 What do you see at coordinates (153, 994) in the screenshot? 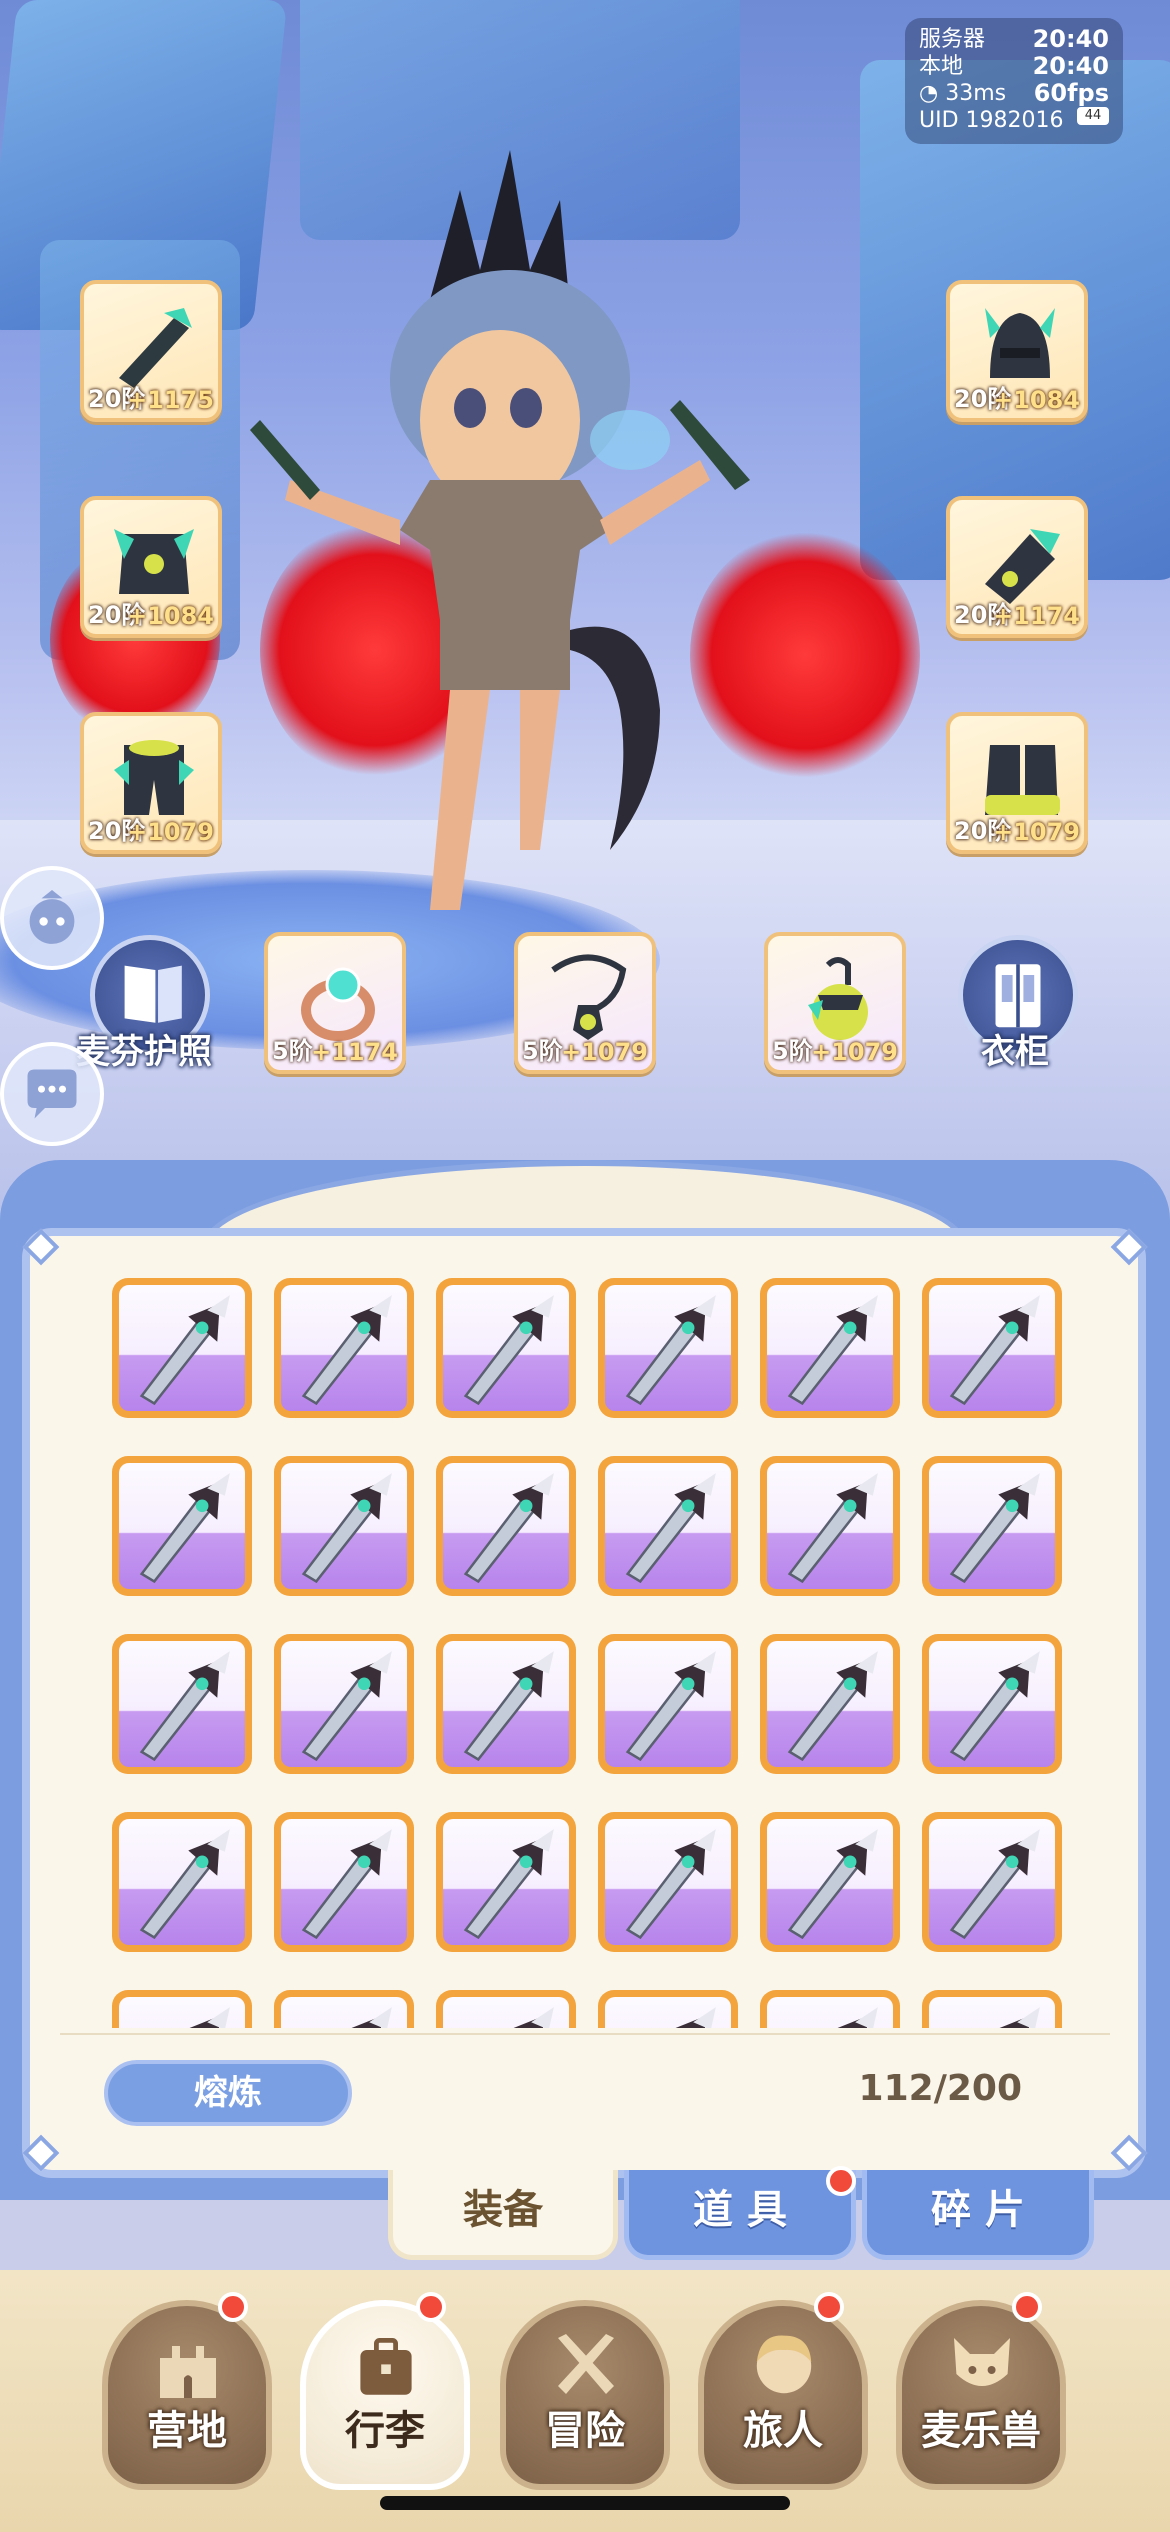
I see `passport-icon` at bounding box center [153, 994].